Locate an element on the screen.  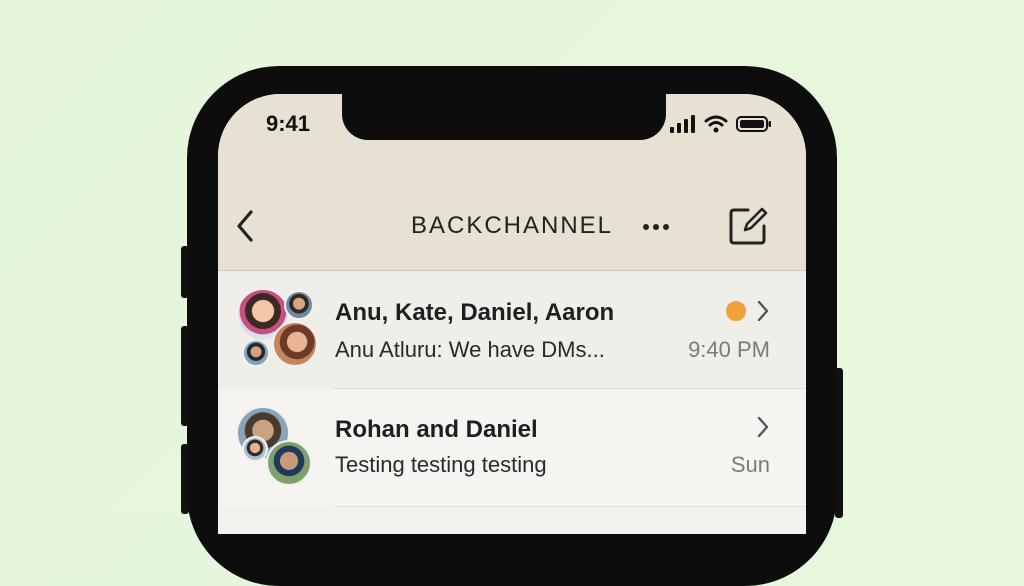
compose-icon is located at coordinates (748, 226).